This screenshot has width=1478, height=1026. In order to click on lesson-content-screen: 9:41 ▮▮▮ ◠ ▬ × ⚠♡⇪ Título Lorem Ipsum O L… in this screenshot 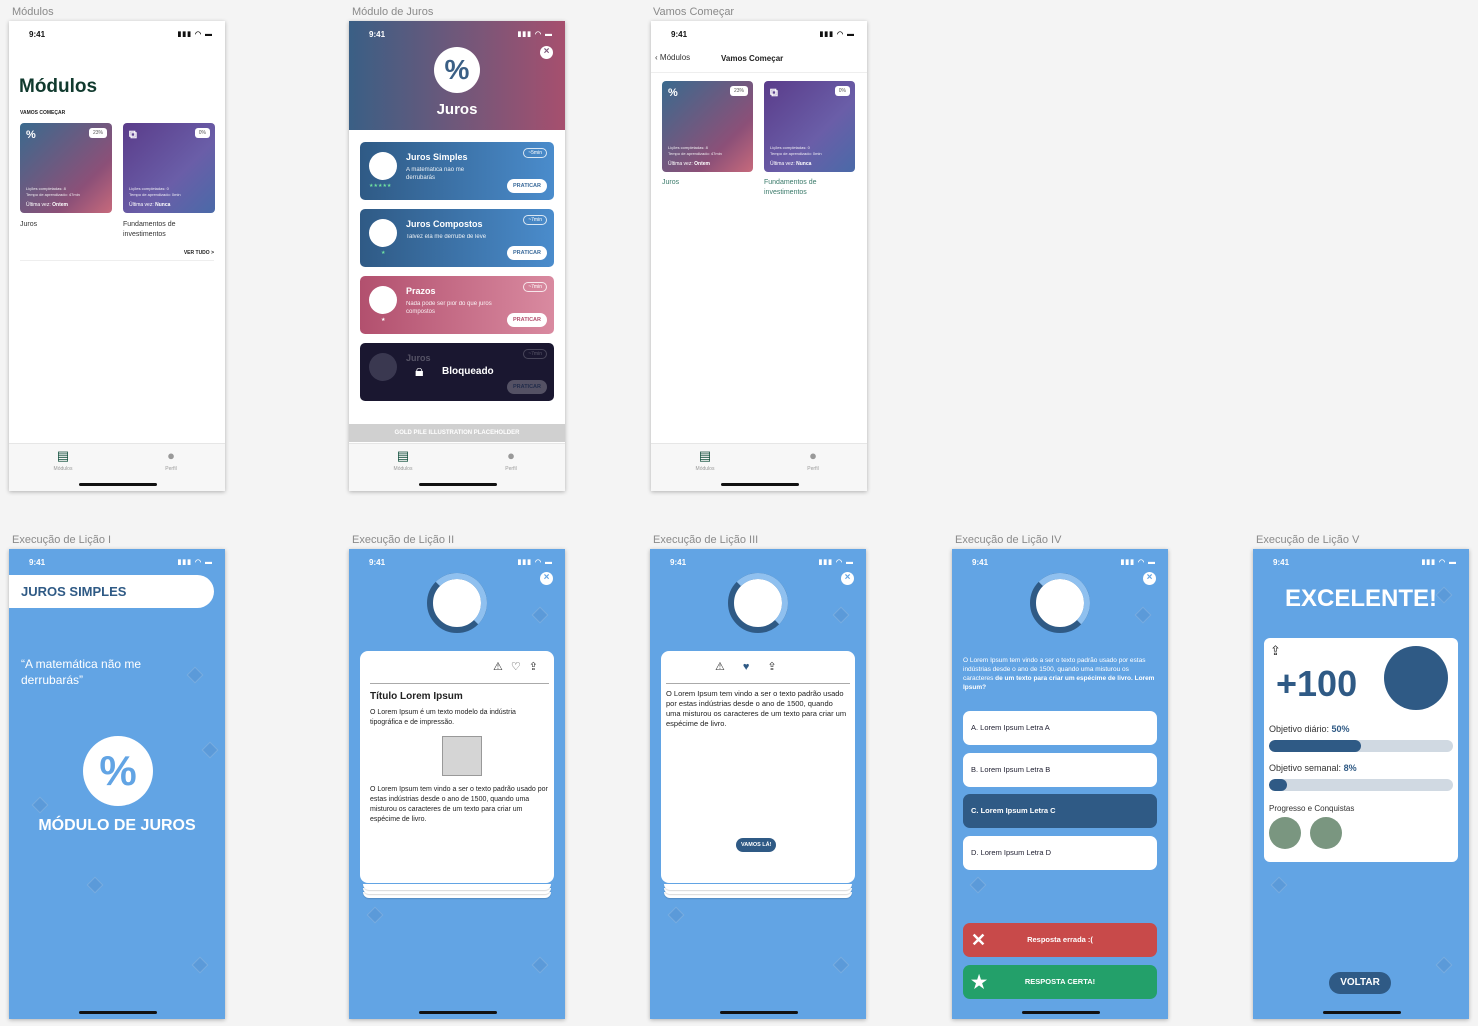, I will do `click(457, 784)`.